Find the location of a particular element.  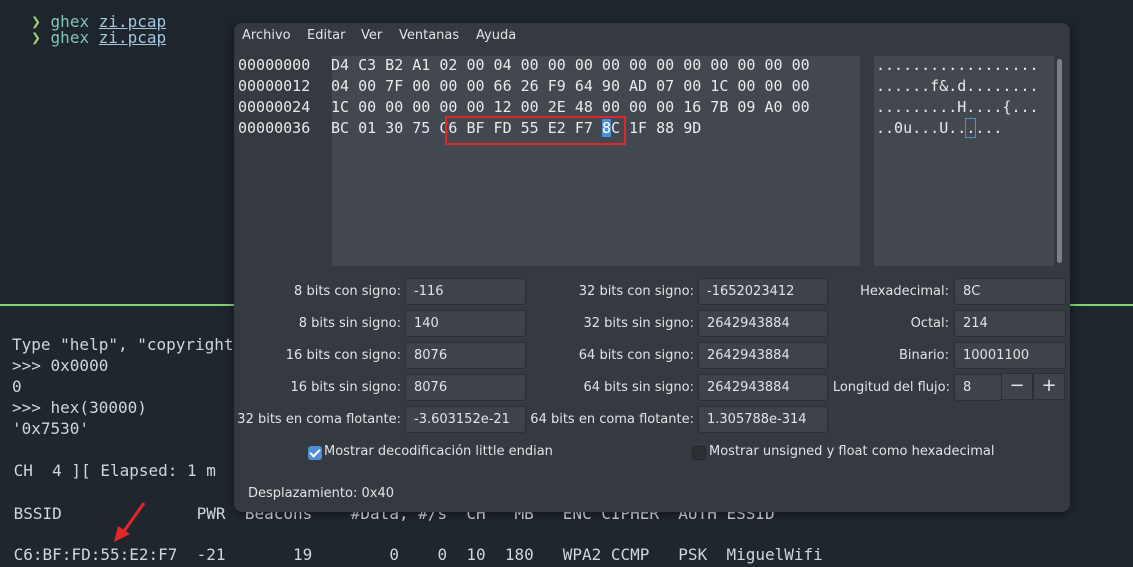

label-f64: 64 bits en coma flotante: is located at coordinates (612, 419).